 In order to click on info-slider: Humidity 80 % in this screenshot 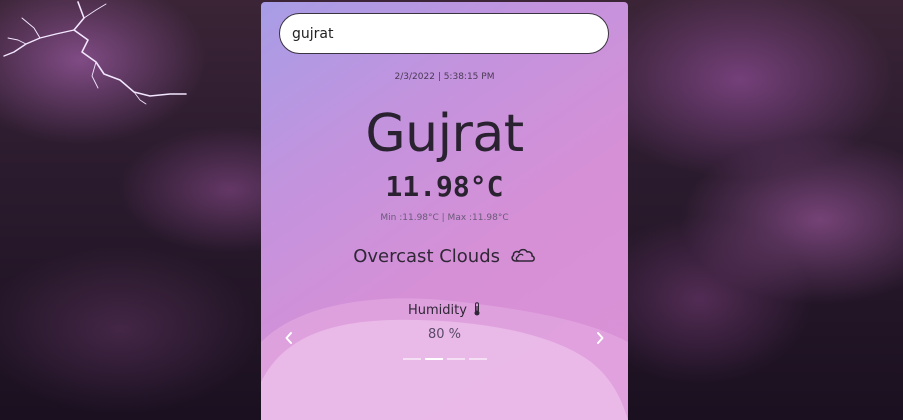, I will do `click(444, 337)`.